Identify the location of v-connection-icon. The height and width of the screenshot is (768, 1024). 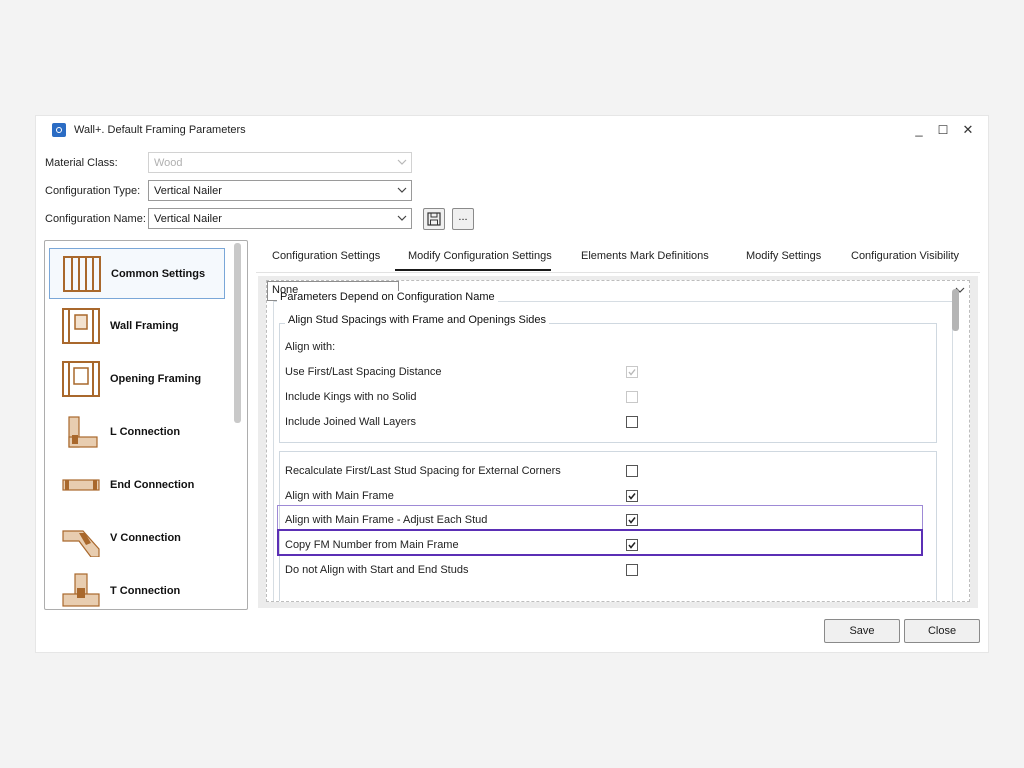
(81, 543).